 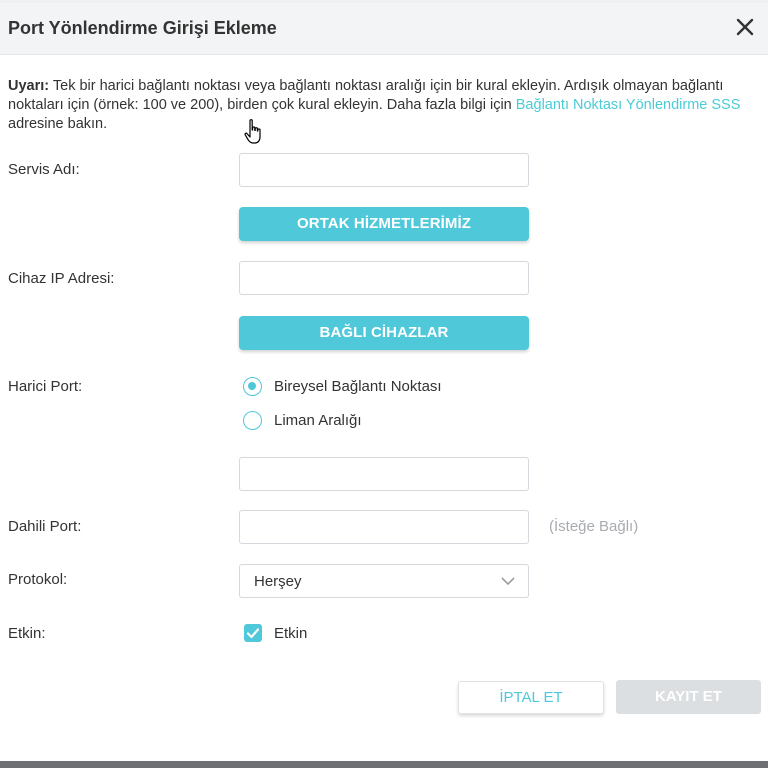 What do you see at coordinates (45, 386) in the screenshot?
I see `external-port-label: Harici Port:` at bounding box center [45, 386].